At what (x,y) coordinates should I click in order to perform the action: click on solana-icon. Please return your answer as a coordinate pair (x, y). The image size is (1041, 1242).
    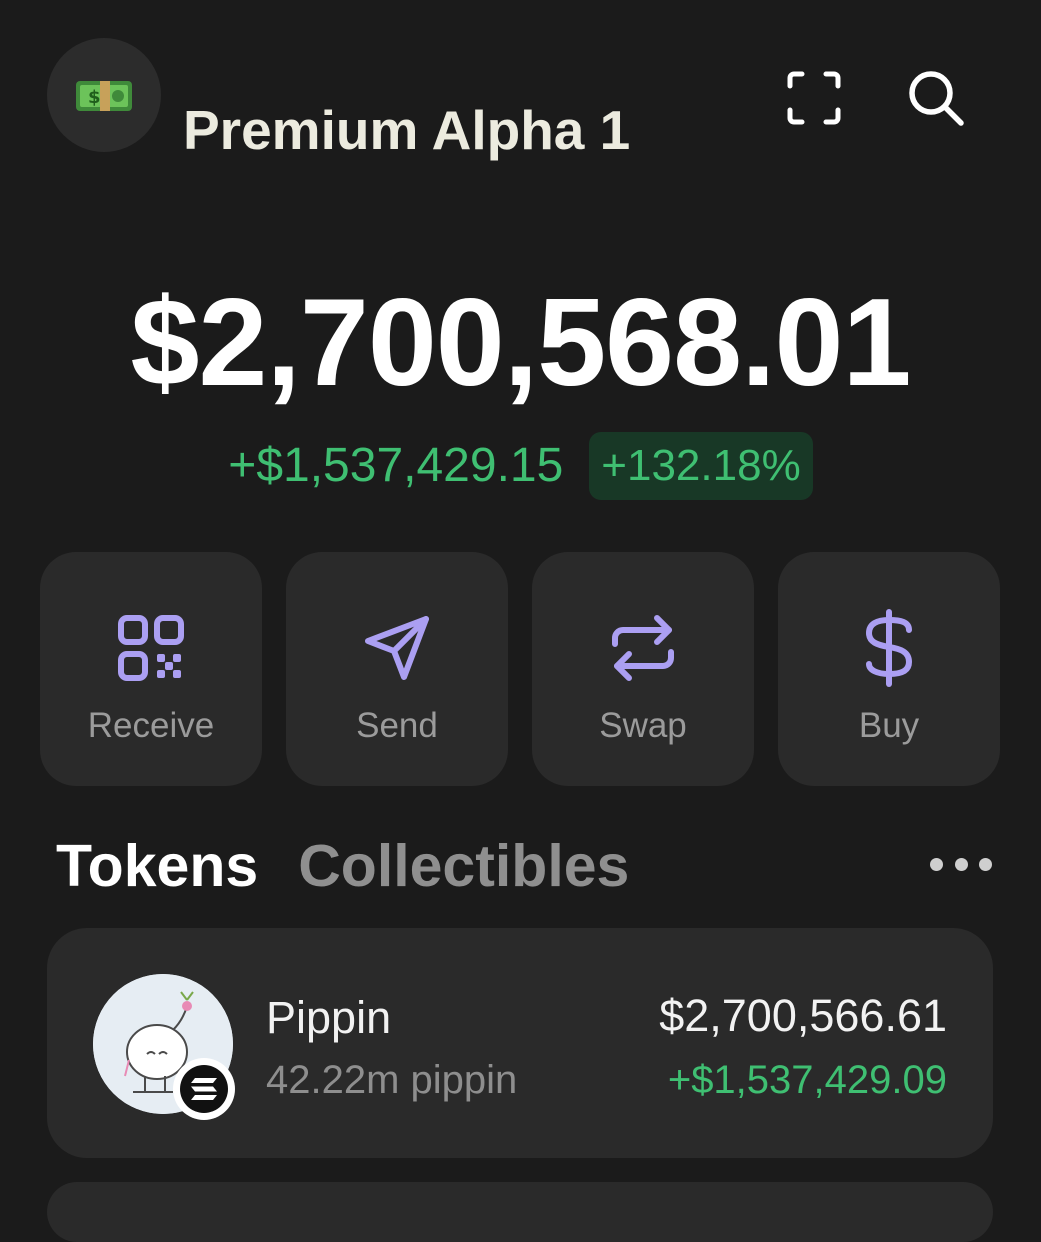
    Looking at the image, I should click on (204, 1089).